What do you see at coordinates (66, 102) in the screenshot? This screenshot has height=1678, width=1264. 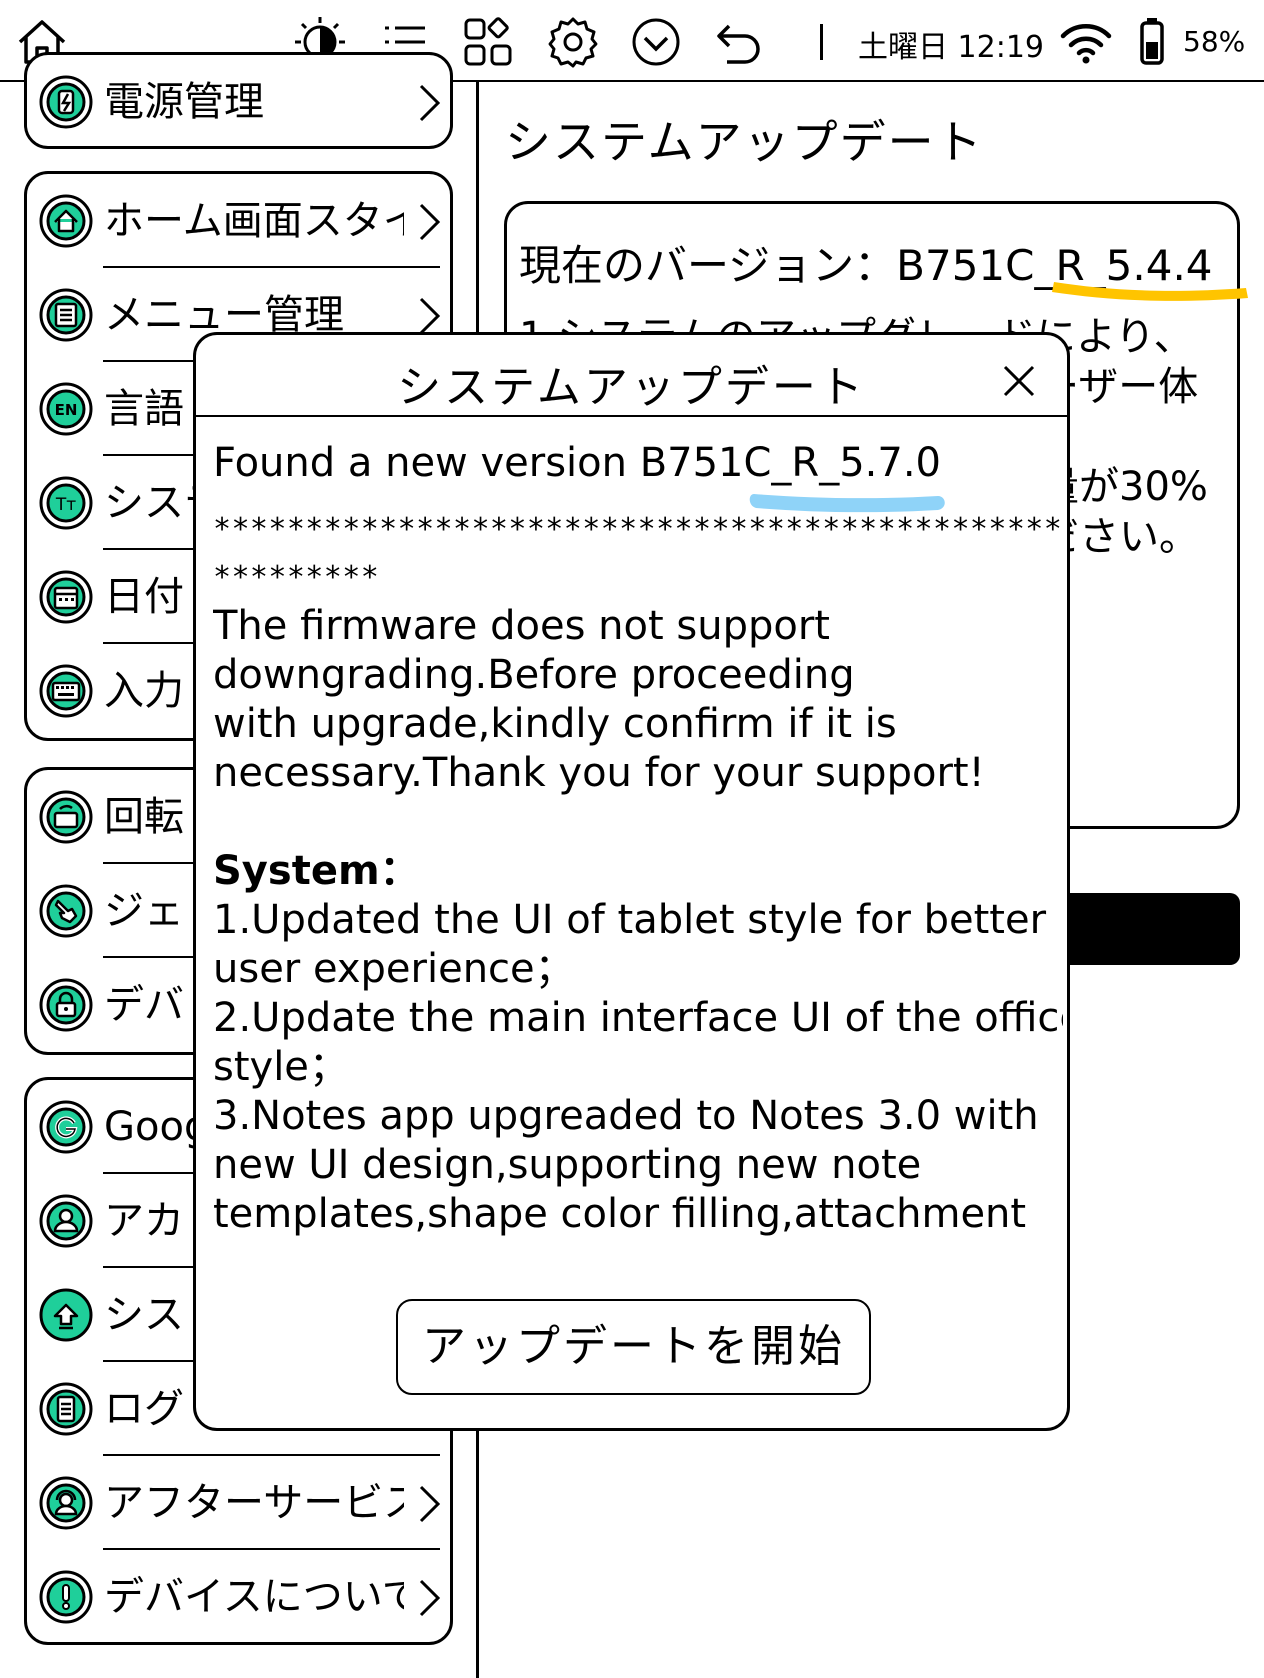 I see `power-icon` at bounding box center [66, 102].